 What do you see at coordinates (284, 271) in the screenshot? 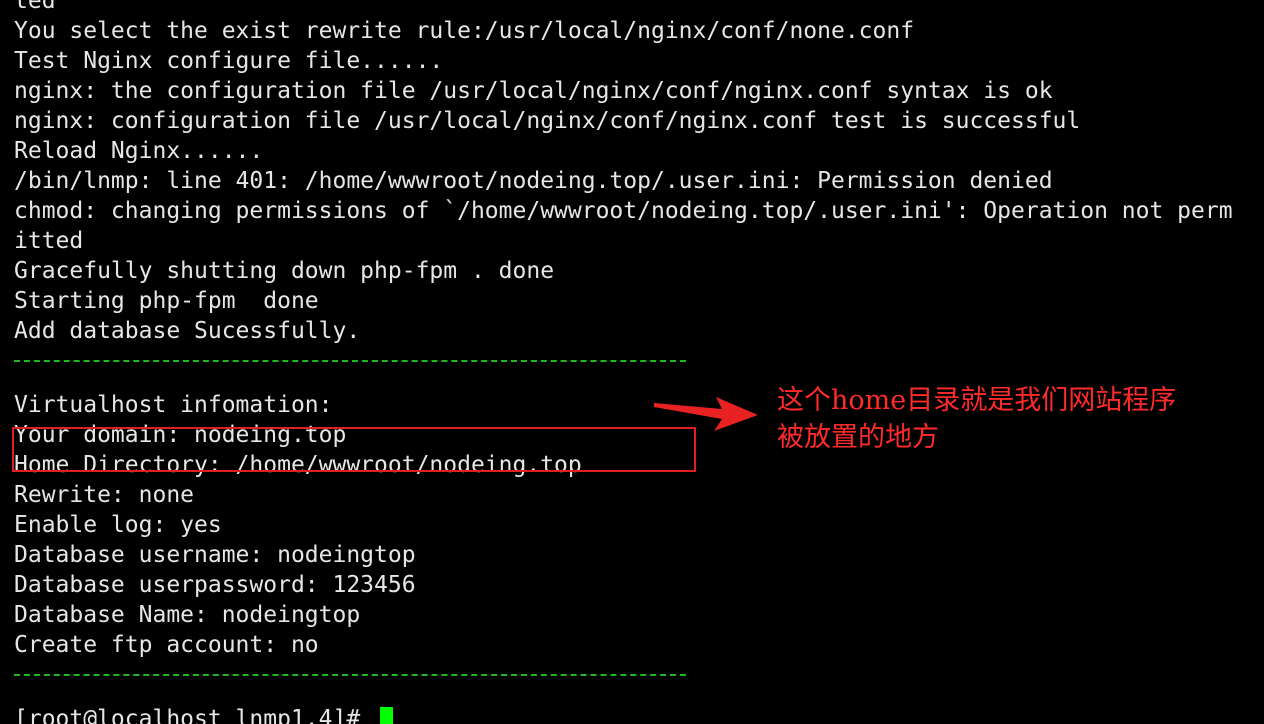
I see `terminal-line: Gracefully shutting down php-fpm . done` at bounding box center [284, 271].